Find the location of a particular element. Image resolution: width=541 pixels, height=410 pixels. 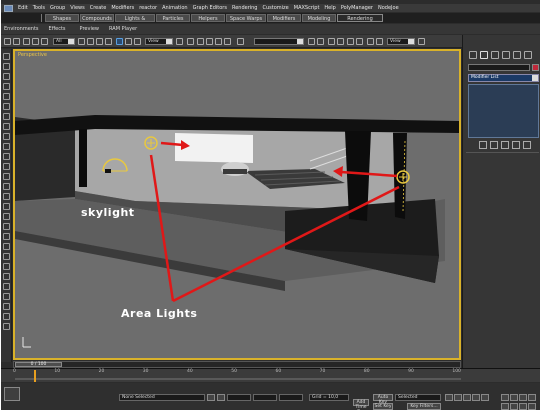

pan-view-icon is located at coordinates (523, 397).